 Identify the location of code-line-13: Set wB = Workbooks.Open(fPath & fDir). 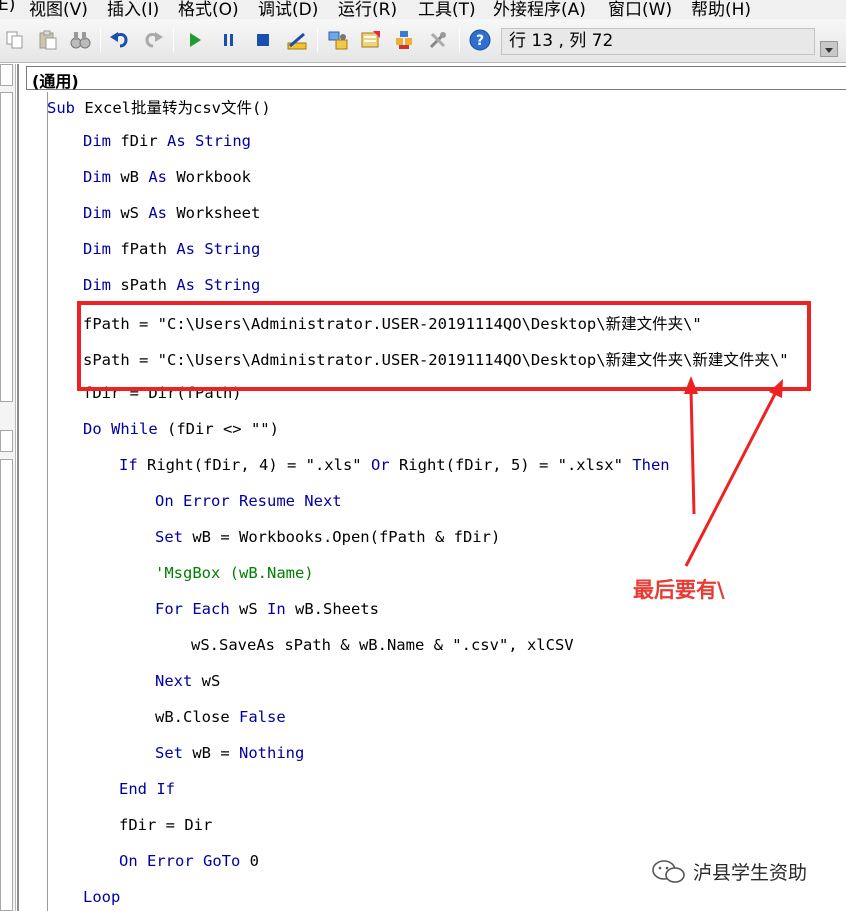
(327, 537).